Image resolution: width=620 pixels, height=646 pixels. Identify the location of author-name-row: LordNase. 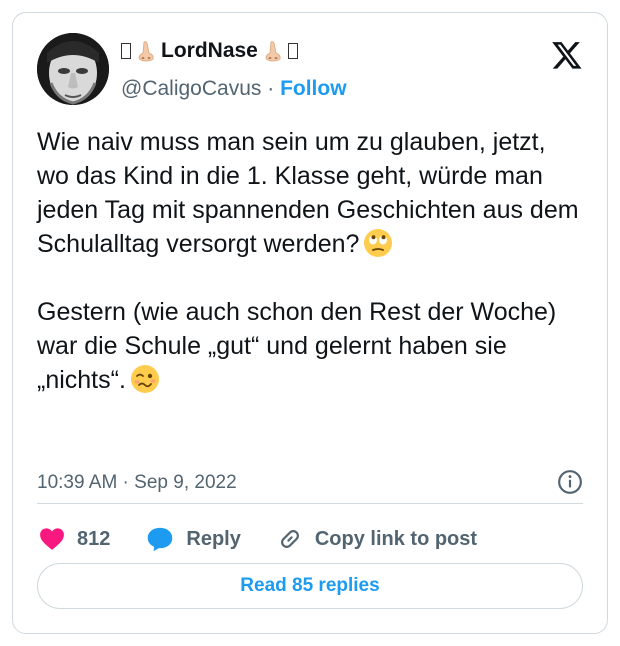
(209, 51).